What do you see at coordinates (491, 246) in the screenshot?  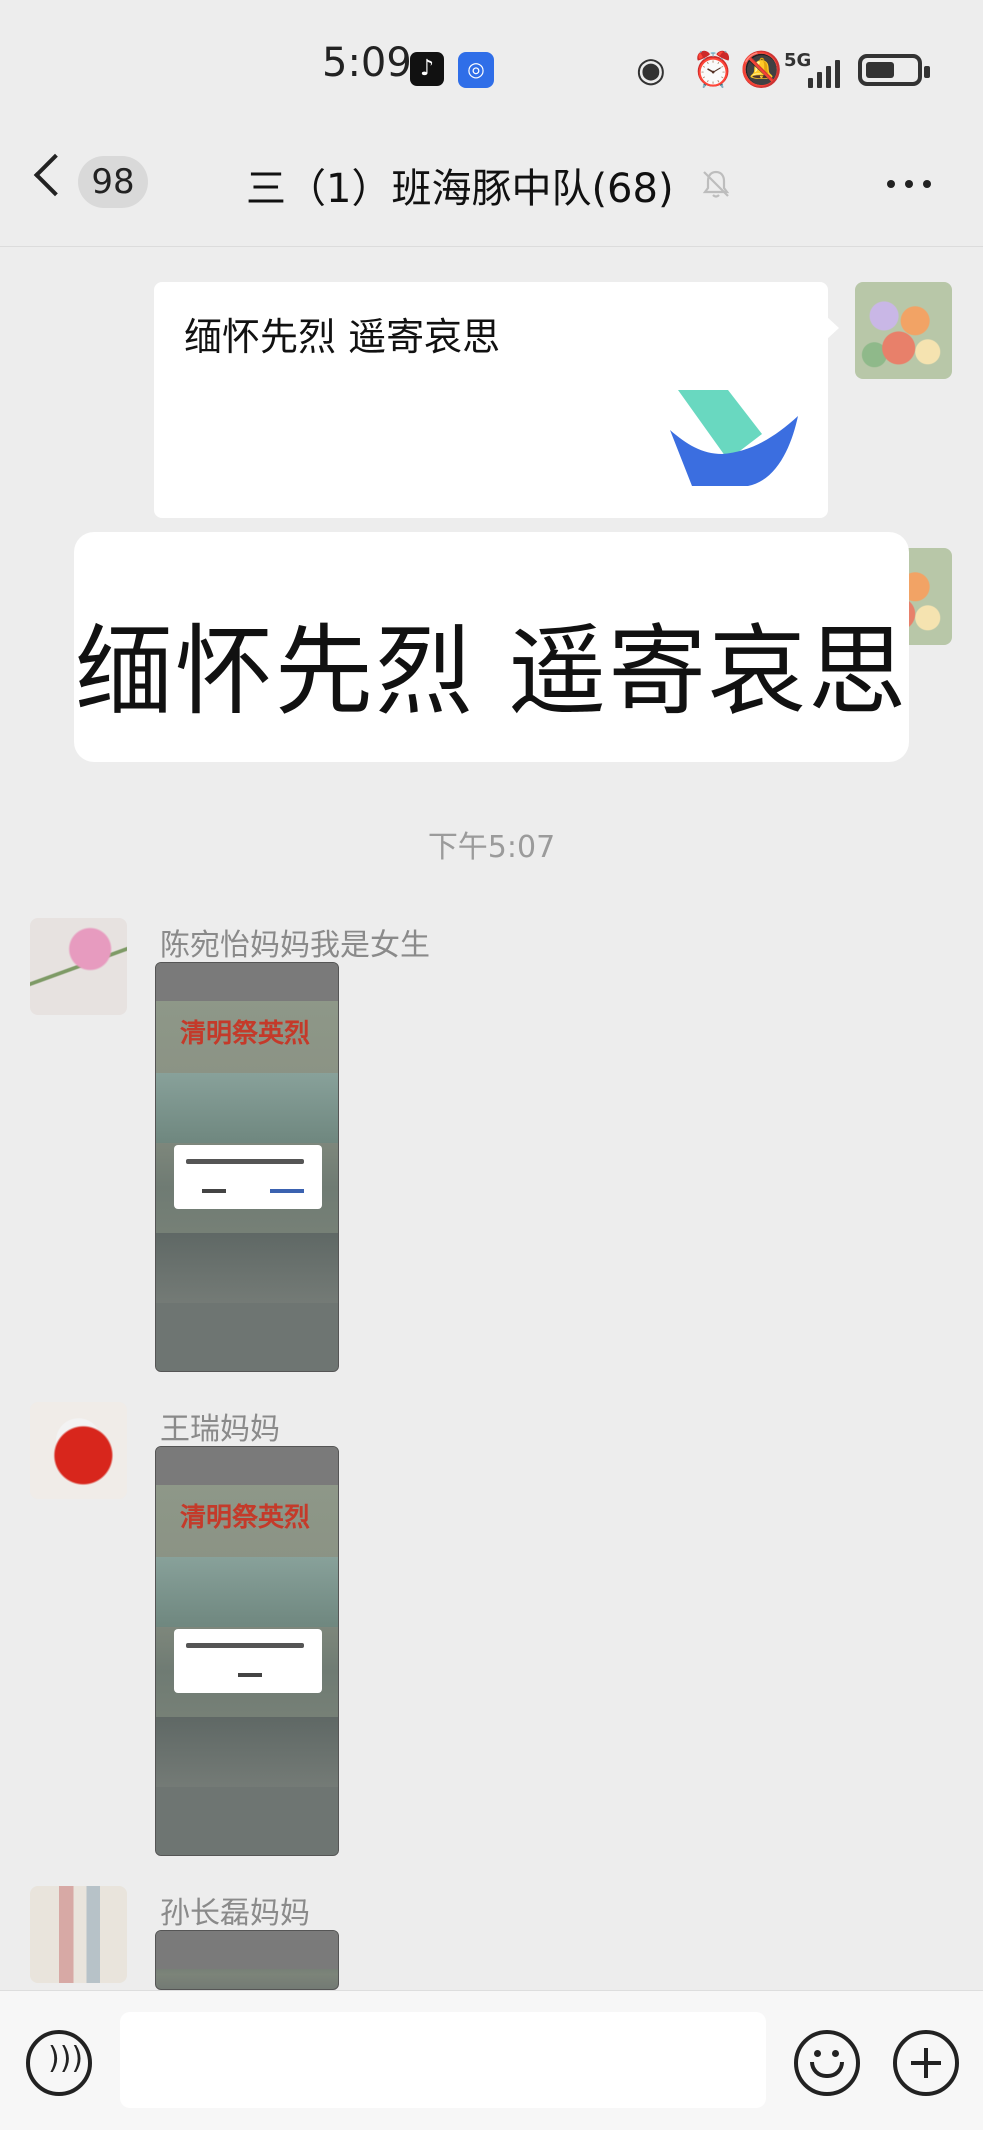 I see `header-divider` at bounding box center [491, 246].